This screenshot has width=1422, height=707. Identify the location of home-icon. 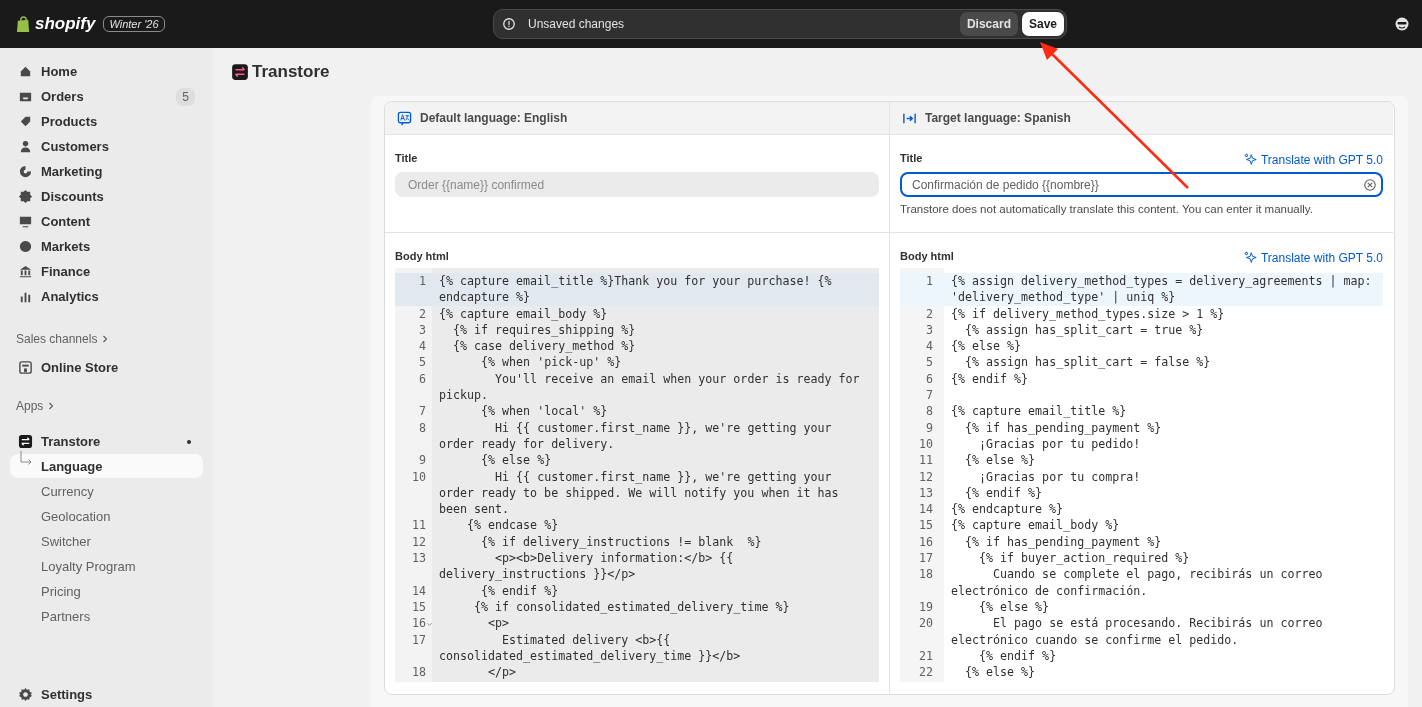
(25, 71).